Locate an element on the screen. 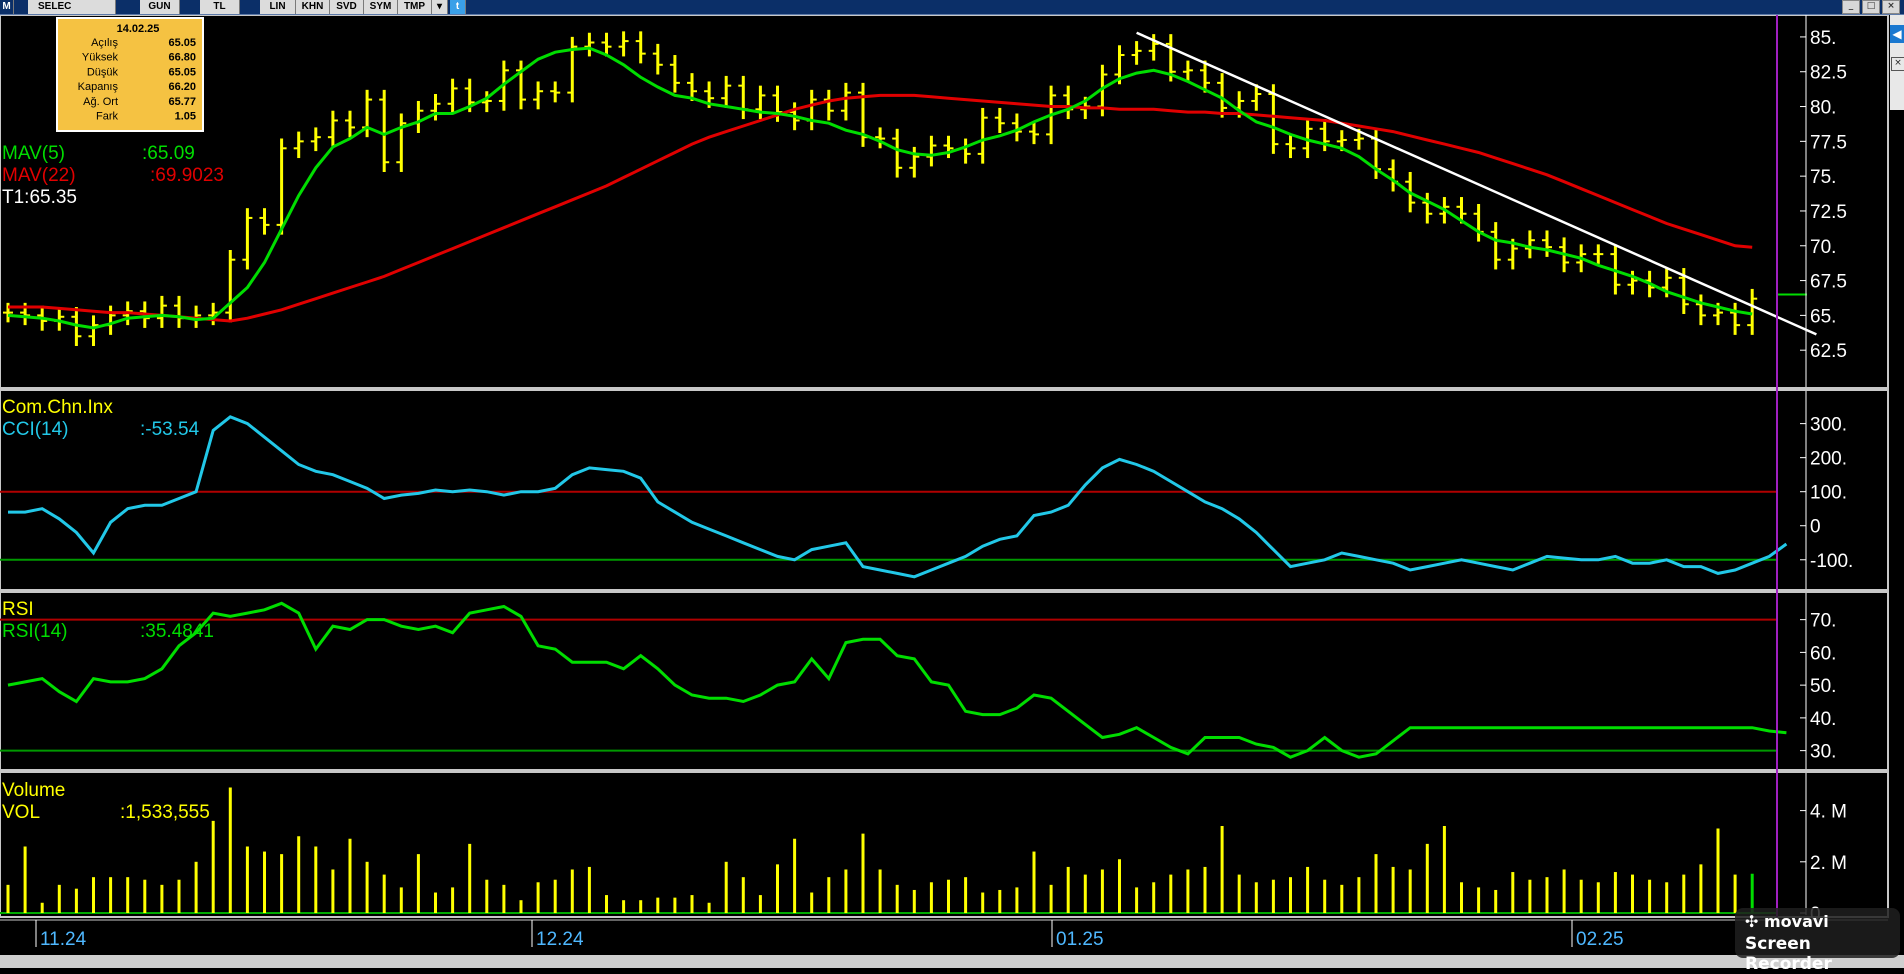  x-tick-label: 02.25 is located at coordinates (1600, 939).